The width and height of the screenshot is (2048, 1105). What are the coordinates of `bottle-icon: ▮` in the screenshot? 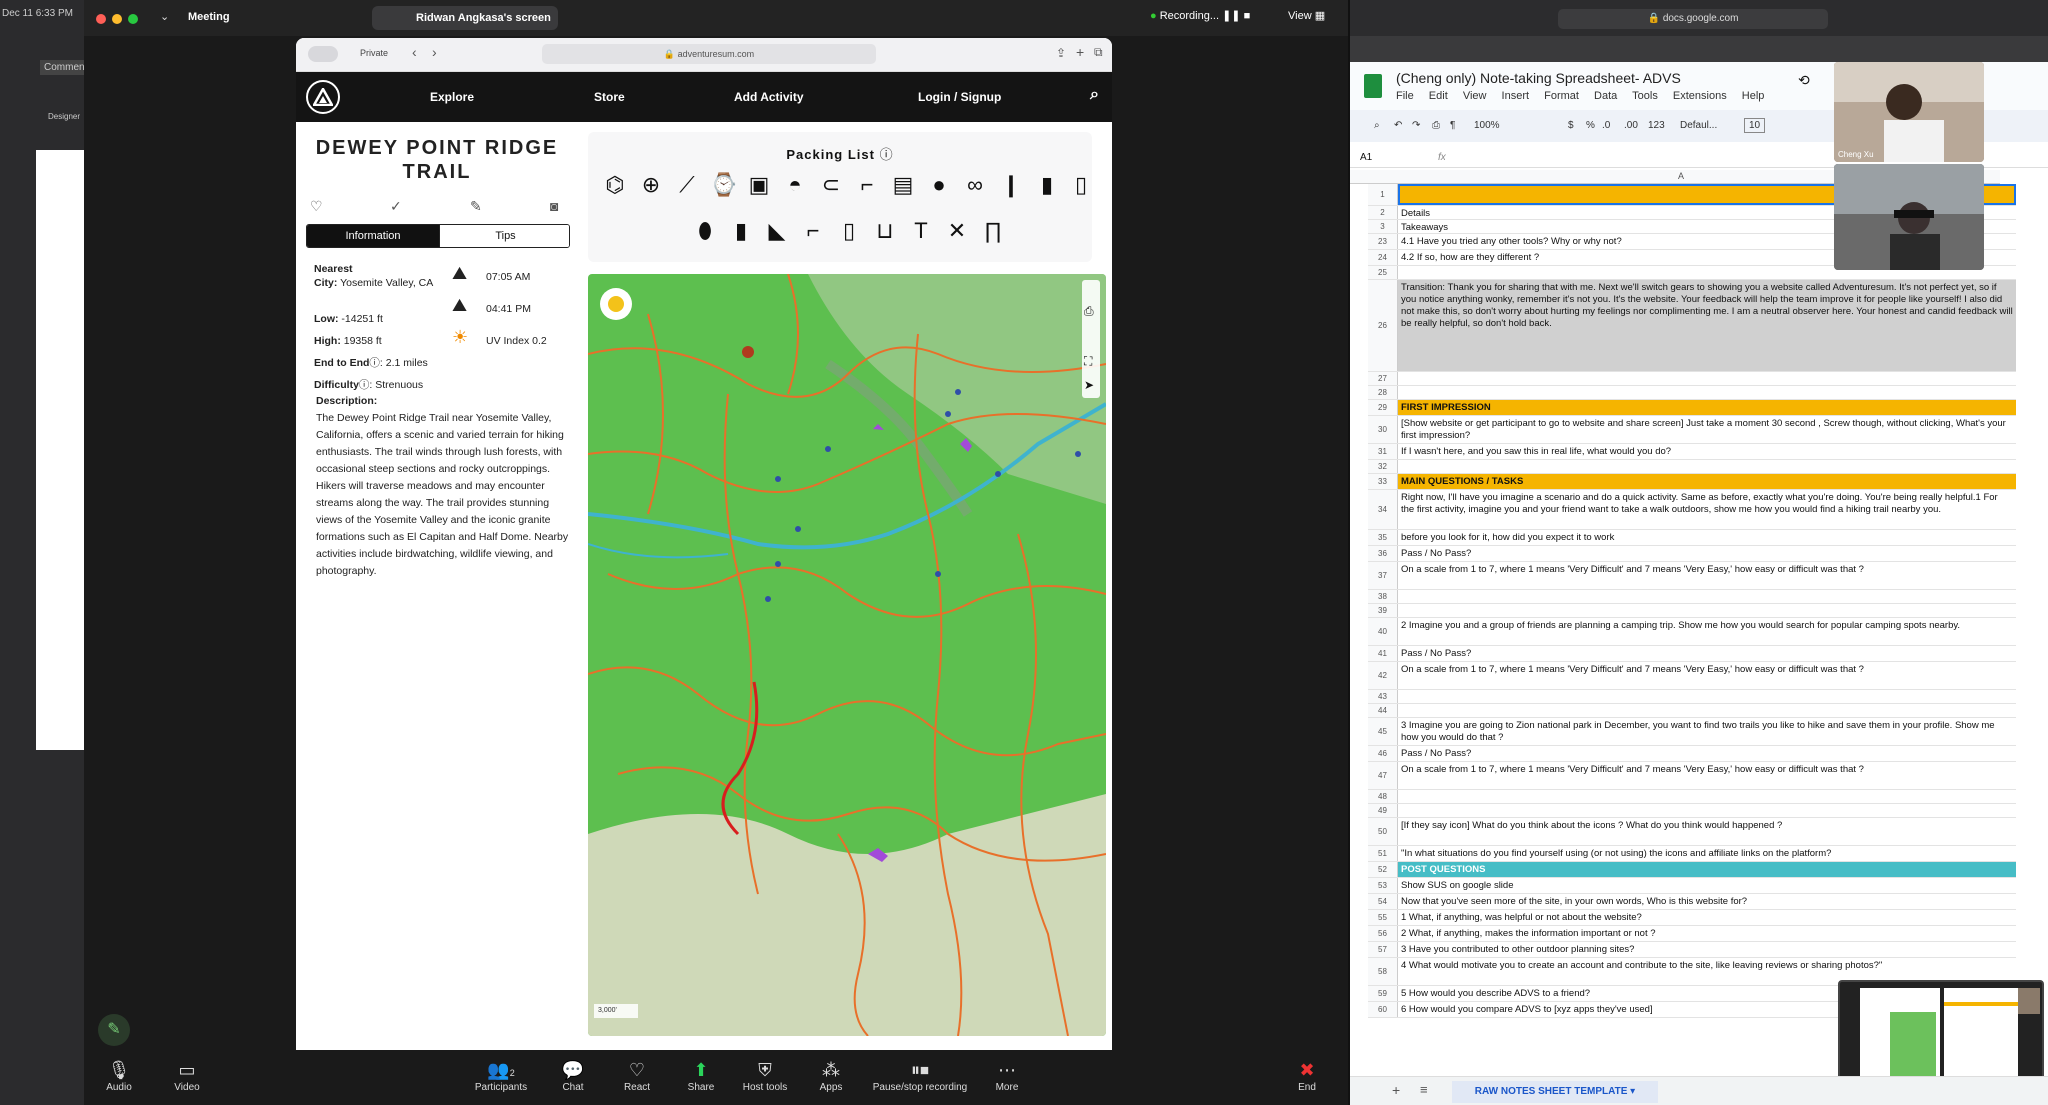 It's located at (741, 231).